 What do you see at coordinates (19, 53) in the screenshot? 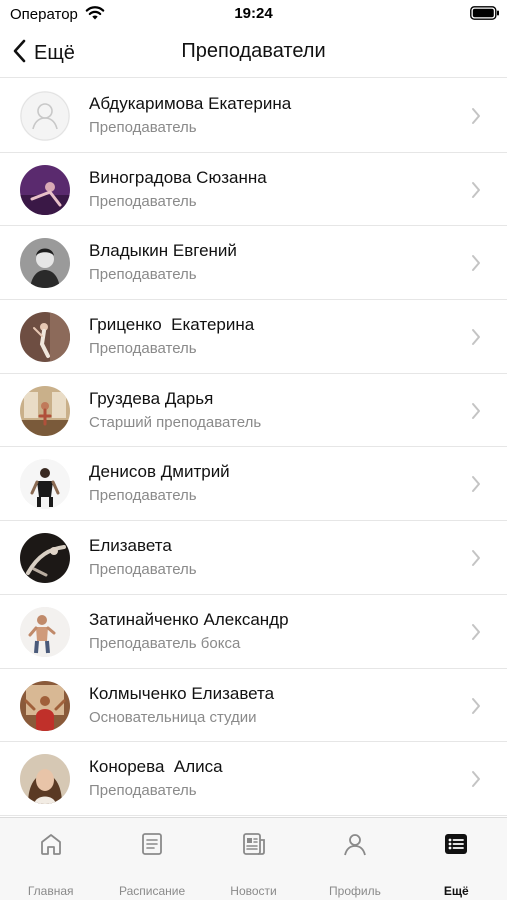
I see `chevron-left-icon` at bounding box center [19, 53].